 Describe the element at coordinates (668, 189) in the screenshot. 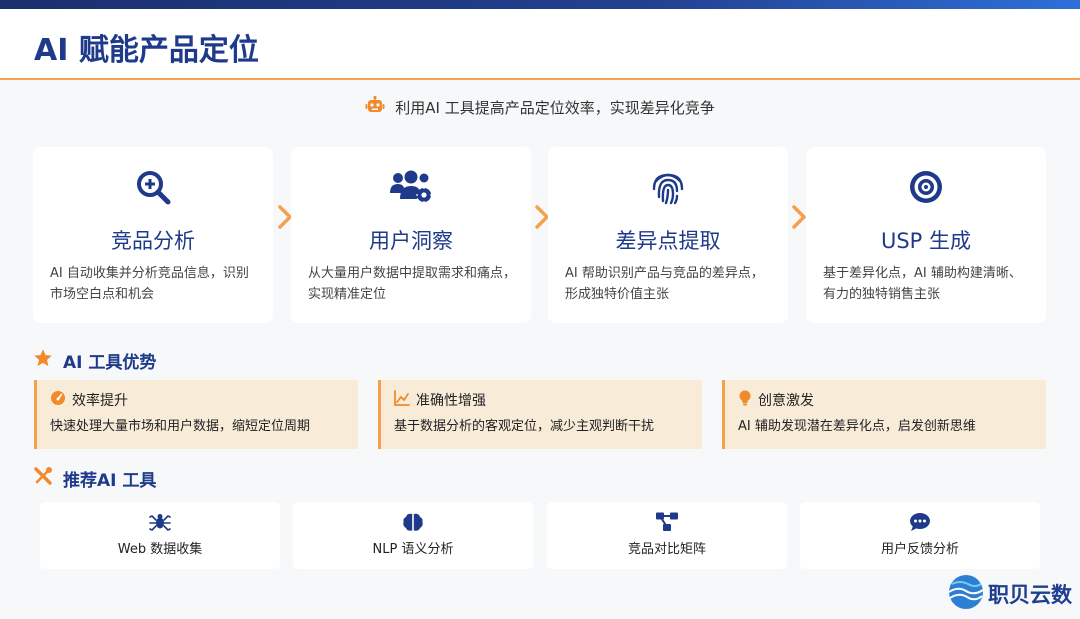

I see `fingerprint-icon` at that location.